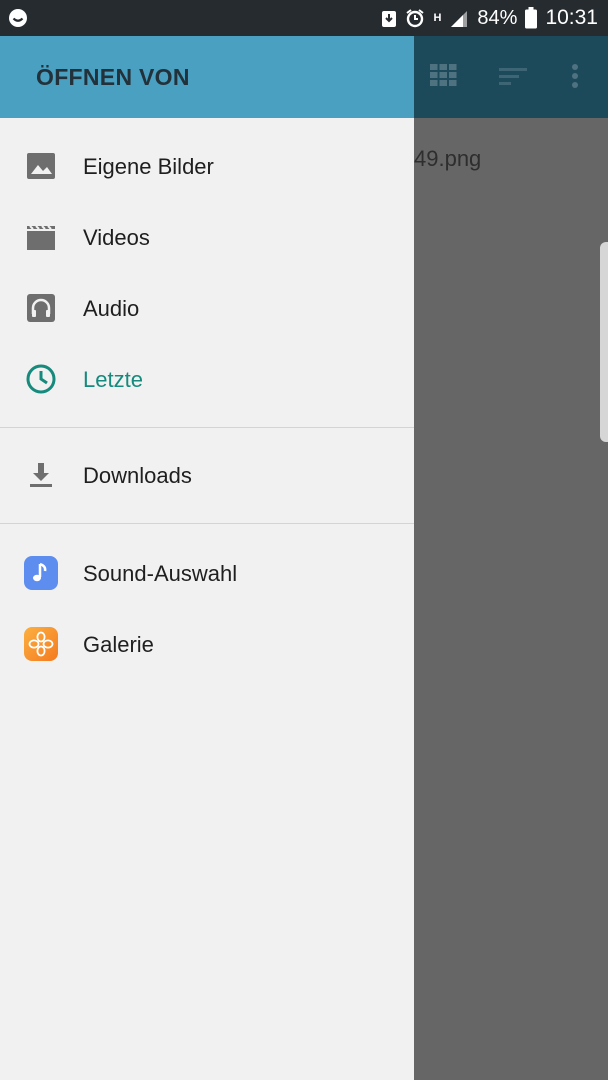  What do you see at coordinates (448, 158) in the screenshot?
I see `background-file-name: 49.png` at bounding box center [448, 158].